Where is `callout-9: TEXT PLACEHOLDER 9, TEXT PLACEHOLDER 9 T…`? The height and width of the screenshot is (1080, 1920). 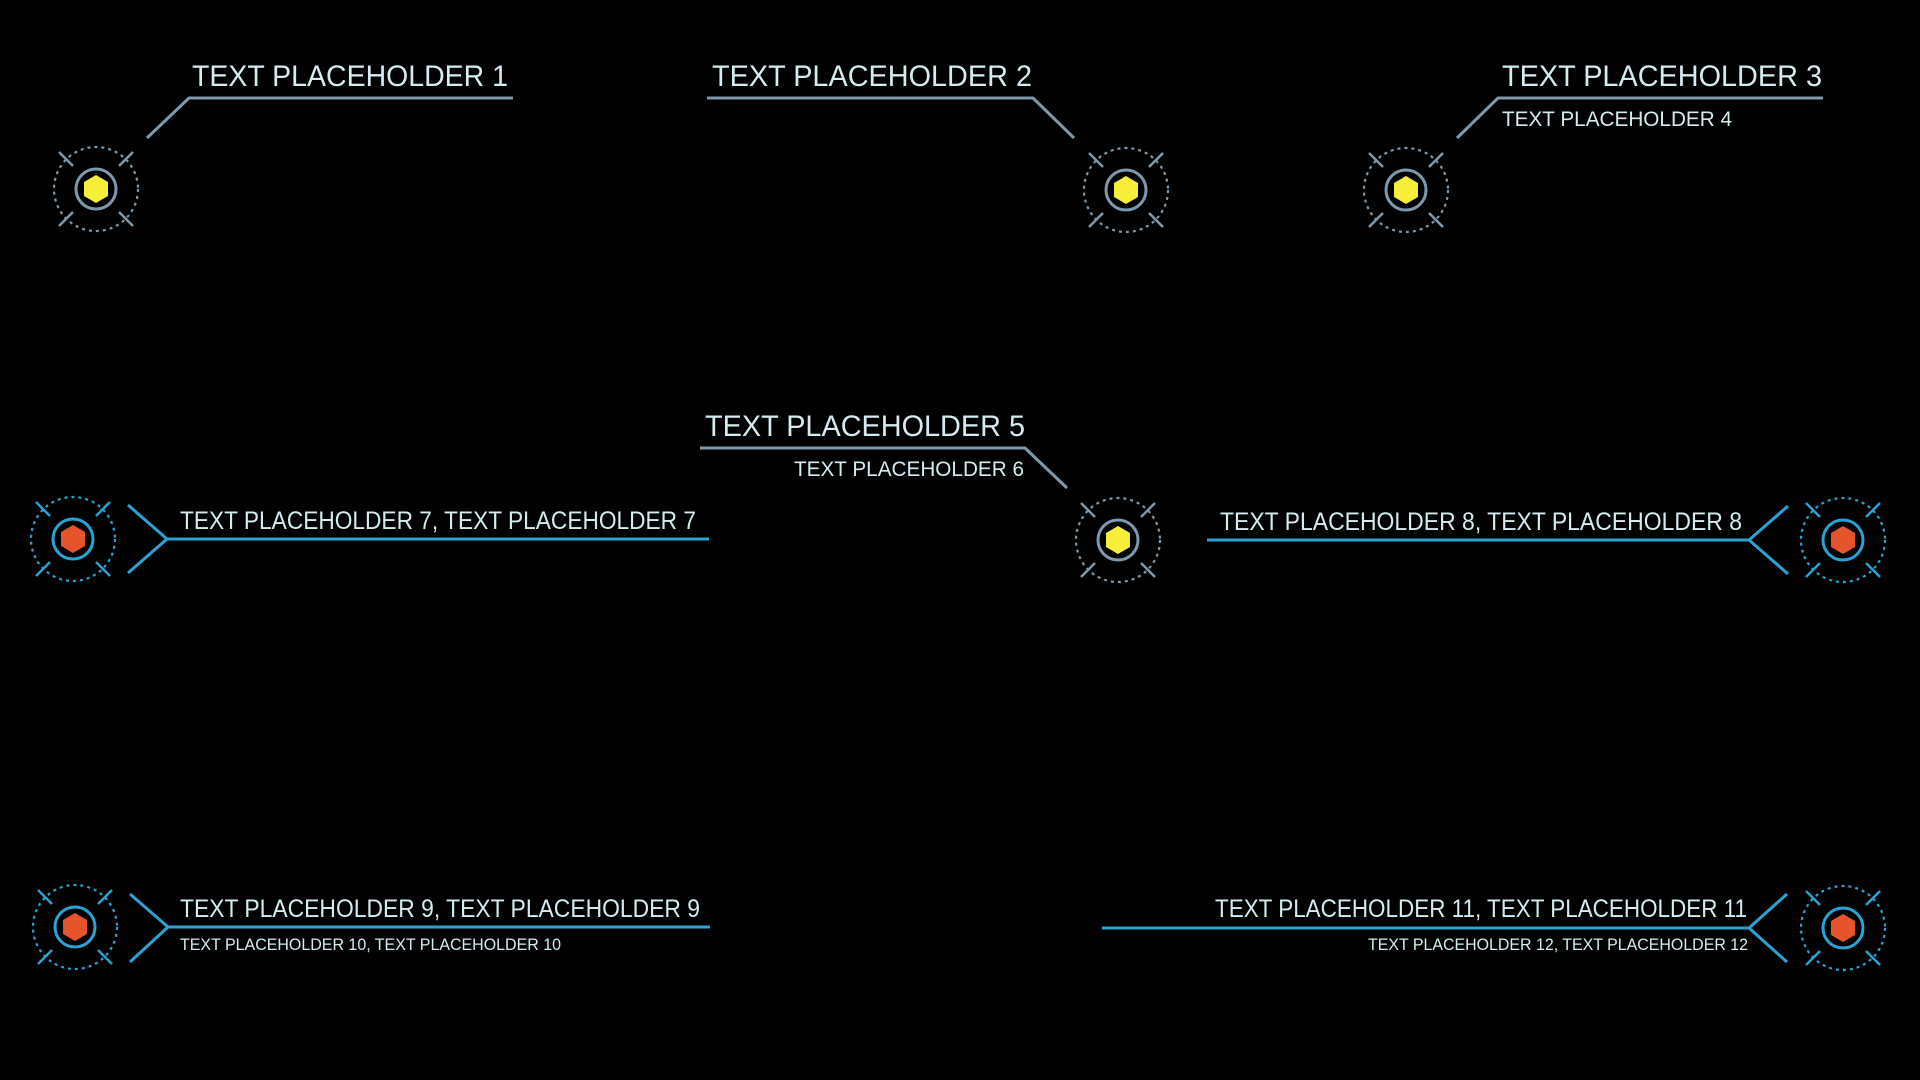
callout-9: TEXT PLACEHOLDER 9, TEXT PLACEHOLDER 9 T… is located at coordinates (370, 927).